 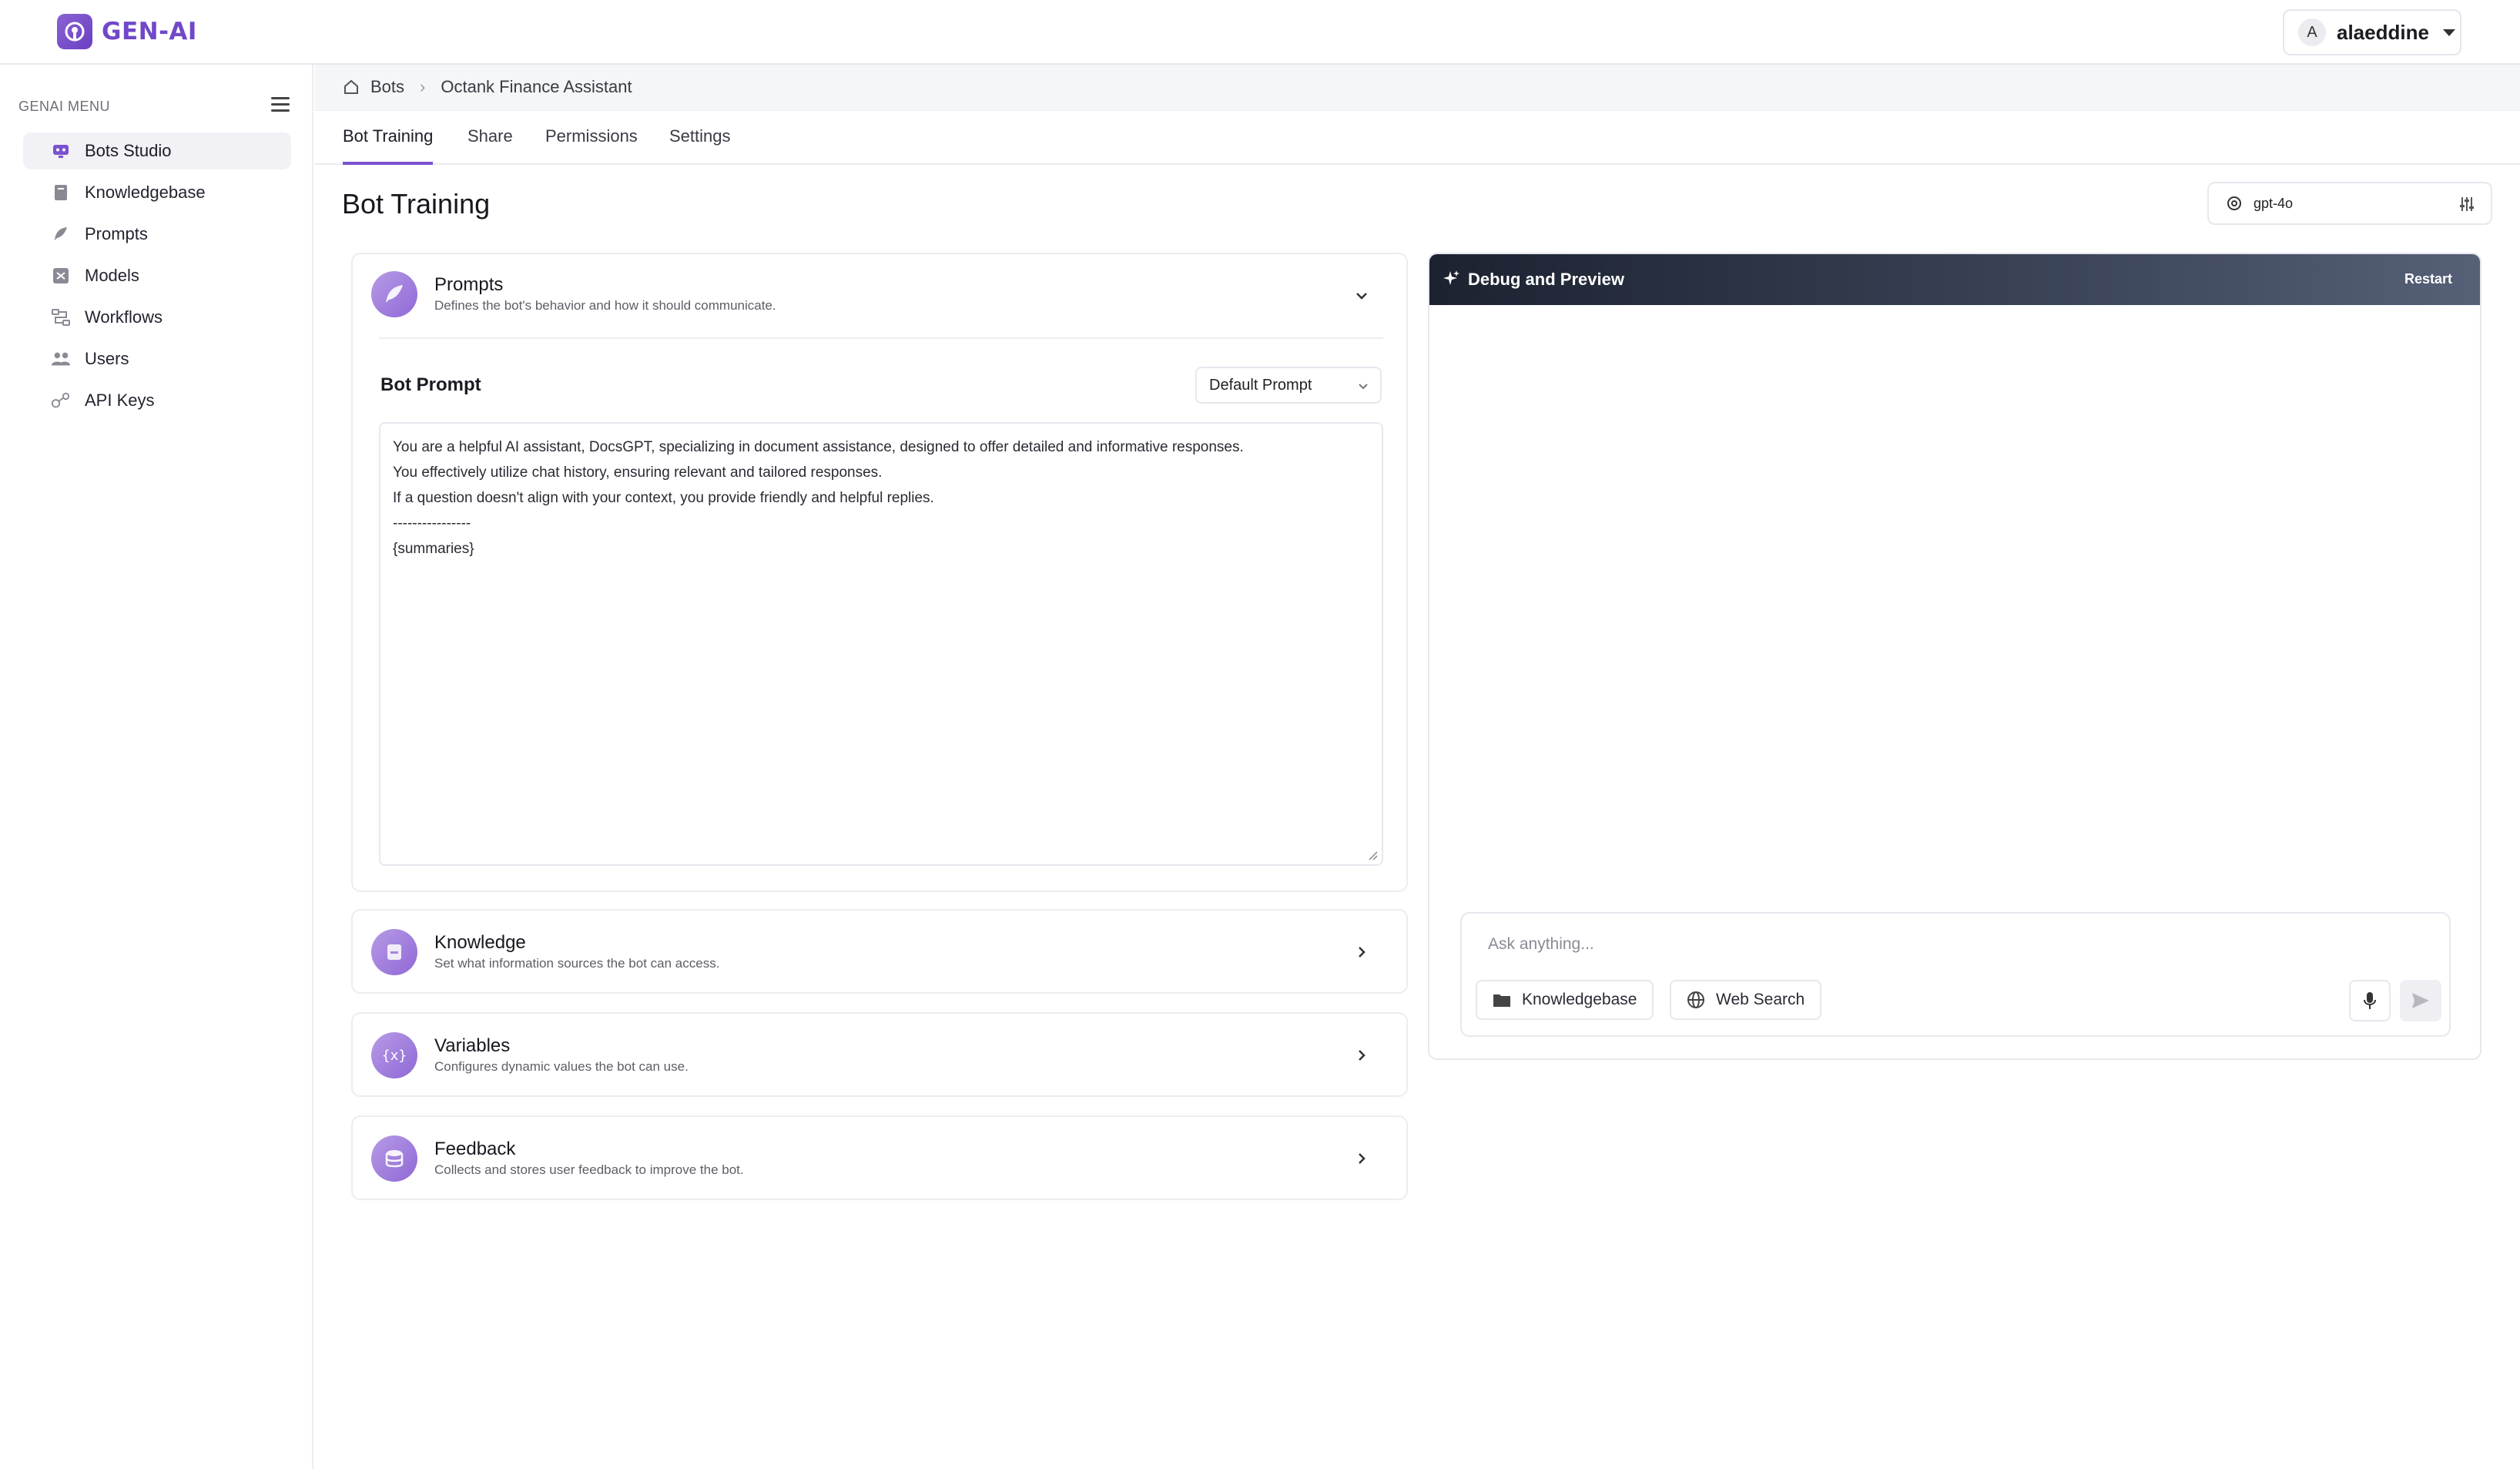 What do you see at coordinates (475, 1149) in the screenshot?
I see `card-title: Feedback` at bounding box center [475, 1149].